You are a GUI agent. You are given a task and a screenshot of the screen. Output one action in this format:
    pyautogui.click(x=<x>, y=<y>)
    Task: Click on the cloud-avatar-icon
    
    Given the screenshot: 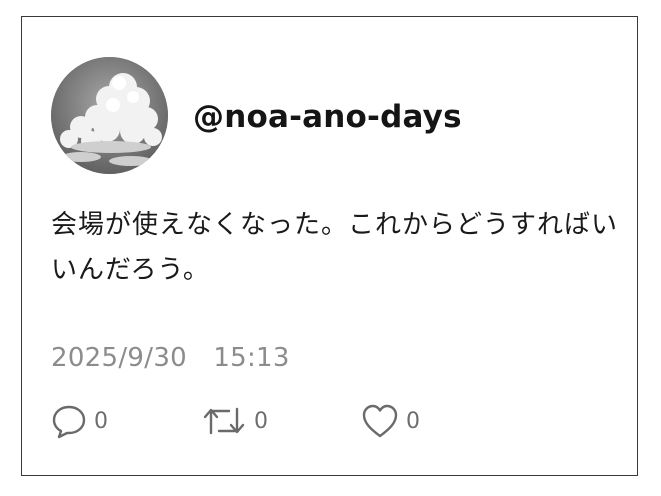 What is the action you would take?
    pyautogui.click(x=109, y=115)
    